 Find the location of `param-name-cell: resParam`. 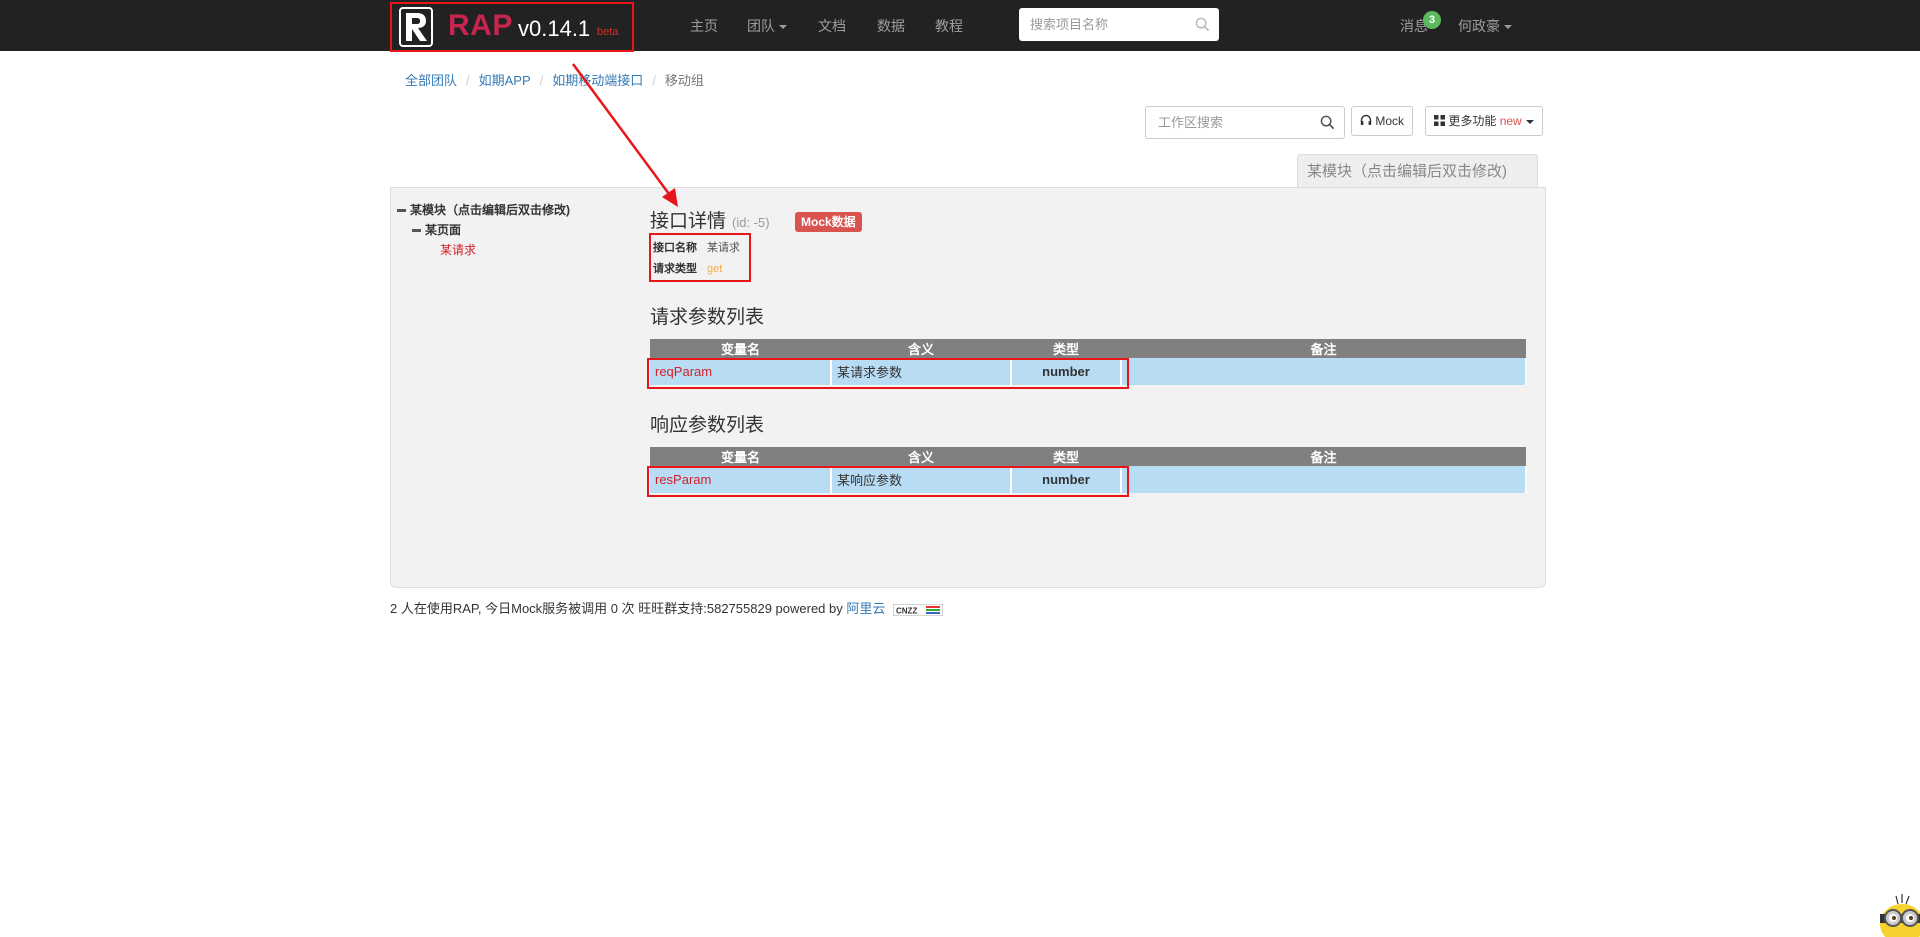

param-name-cell: resParam is located at coordinates (741, 479).